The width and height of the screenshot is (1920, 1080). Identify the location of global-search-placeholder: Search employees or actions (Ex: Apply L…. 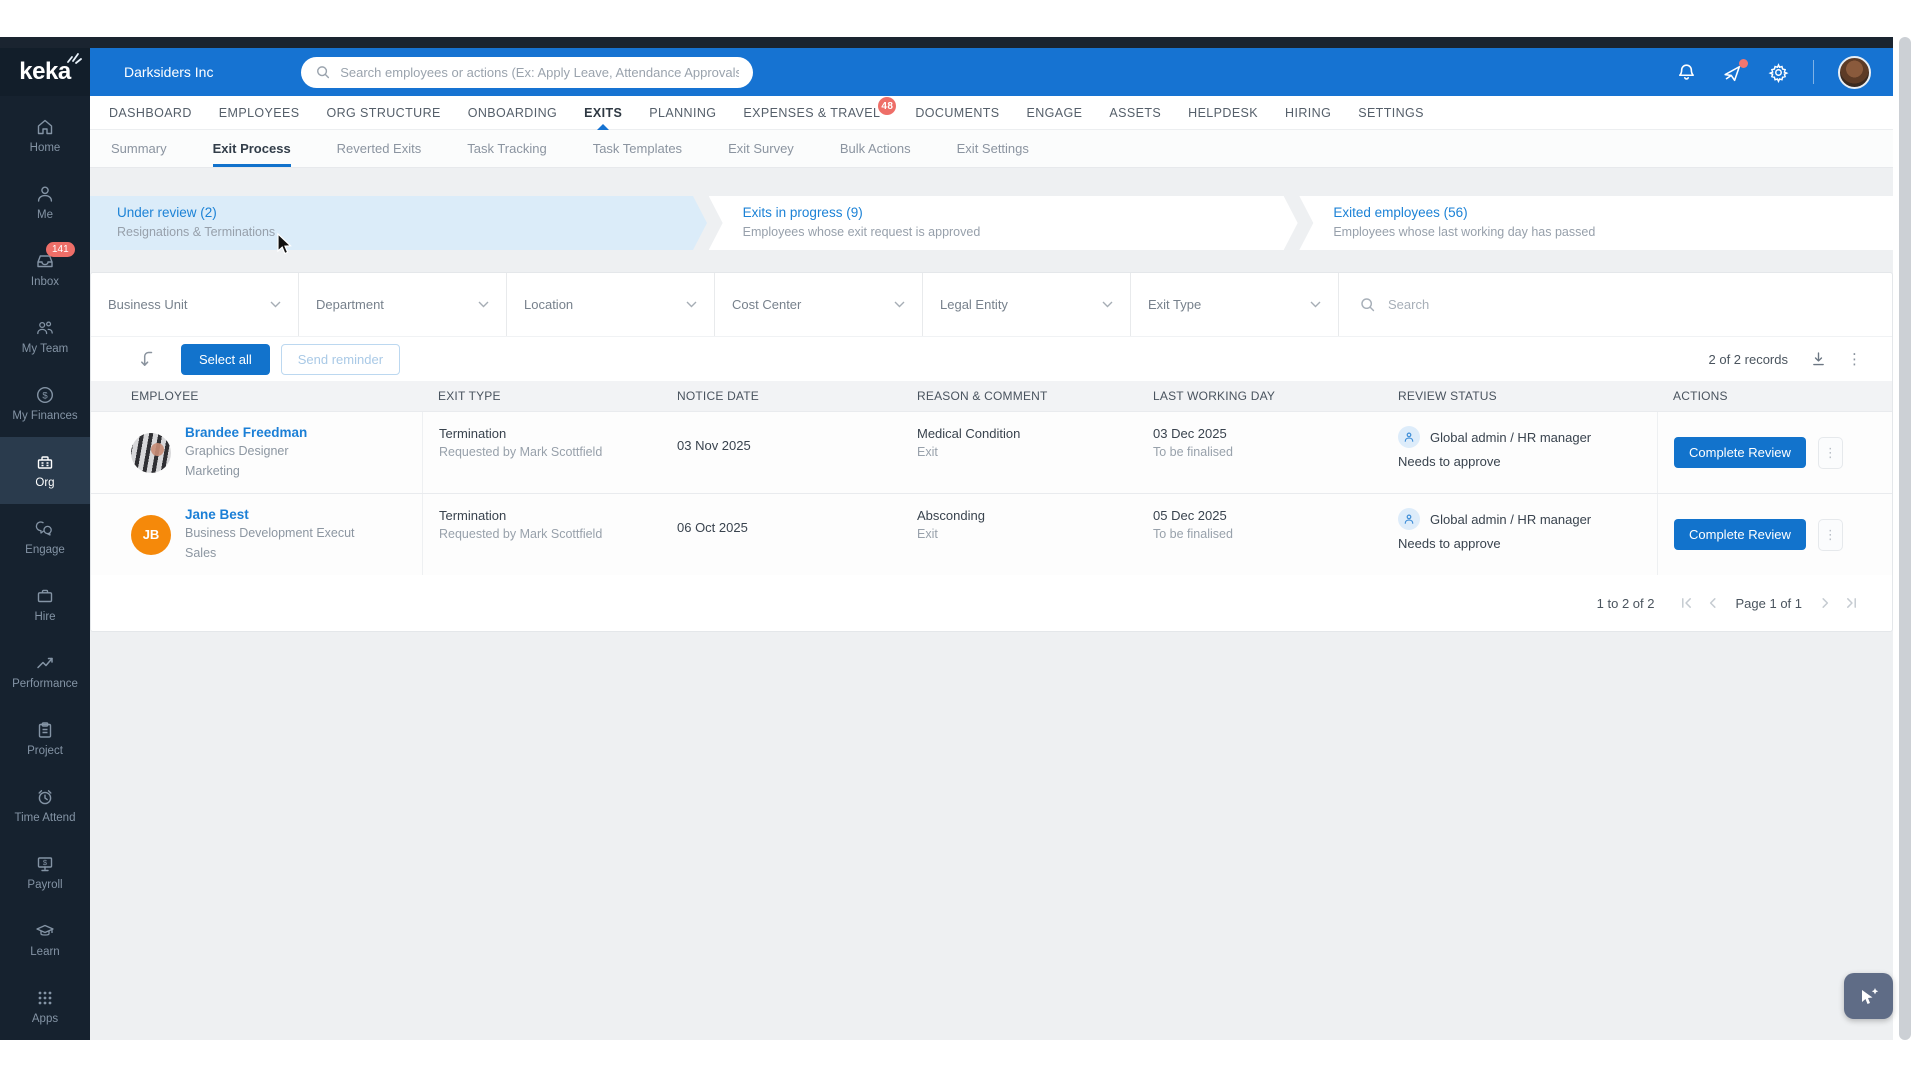
(540, 72).